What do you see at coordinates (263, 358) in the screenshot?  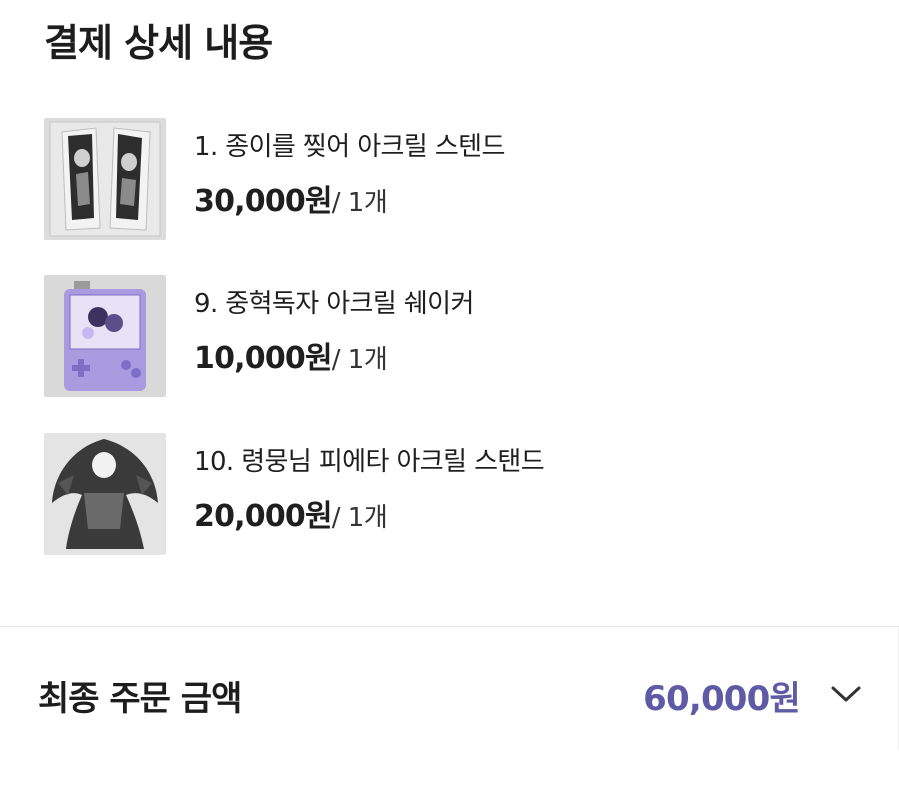 I see `item-price: 10,000원` at bounding box center [263, 358].